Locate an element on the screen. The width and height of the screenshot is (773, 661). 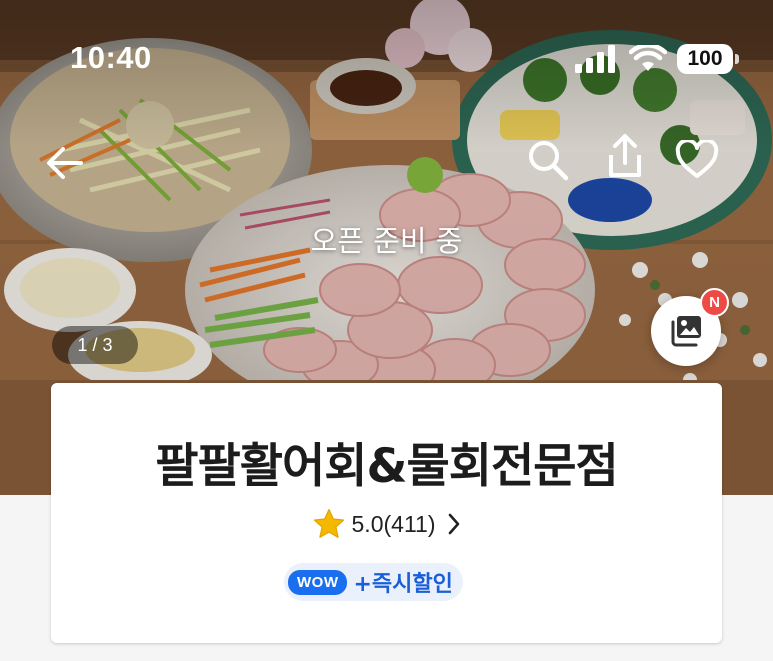
instant-discount-badge: WOW +즉시할인 is located at coordinates (373, 582).